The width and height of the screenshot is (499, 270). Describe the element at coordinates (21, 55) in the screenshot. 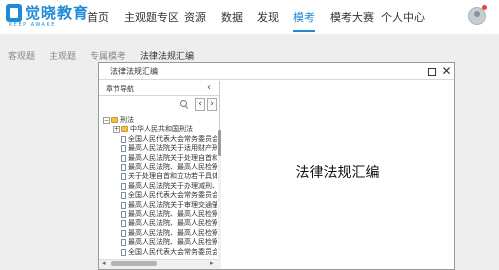

I see `breadcrumb-objective: 客观题` at that location.